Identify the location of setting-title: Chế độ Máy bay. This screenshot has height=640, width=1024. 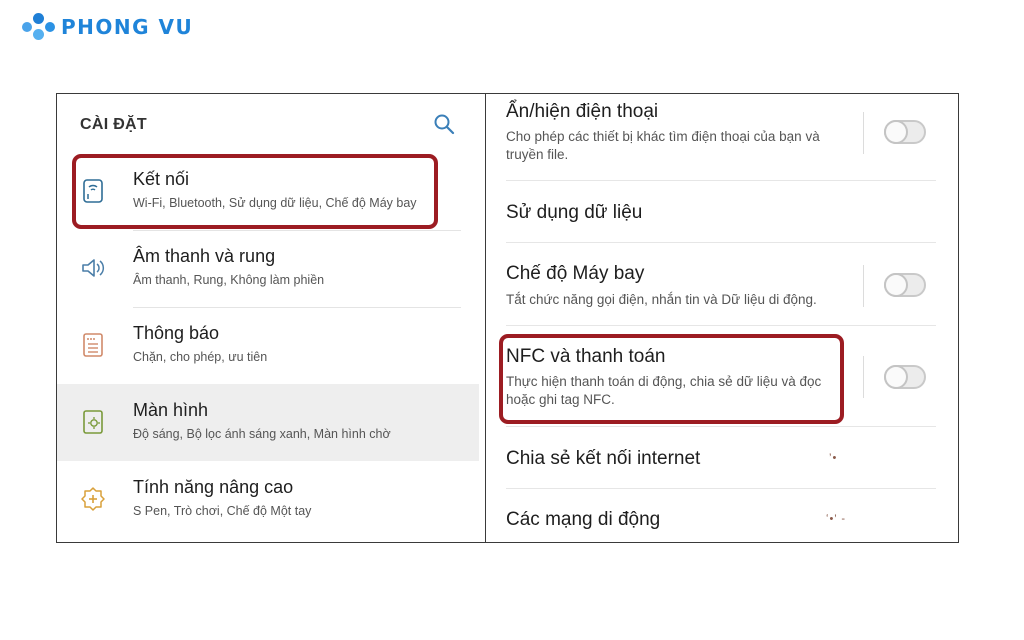
(575, 273).